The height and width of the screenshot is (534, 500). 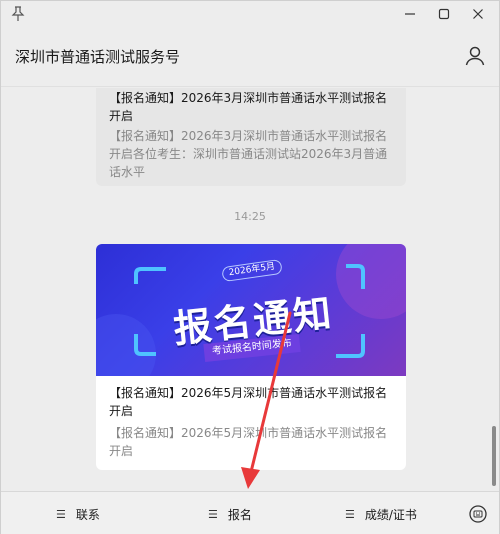 I want to click on menu-label: 成绩/证书, so click(x=390, y=514).